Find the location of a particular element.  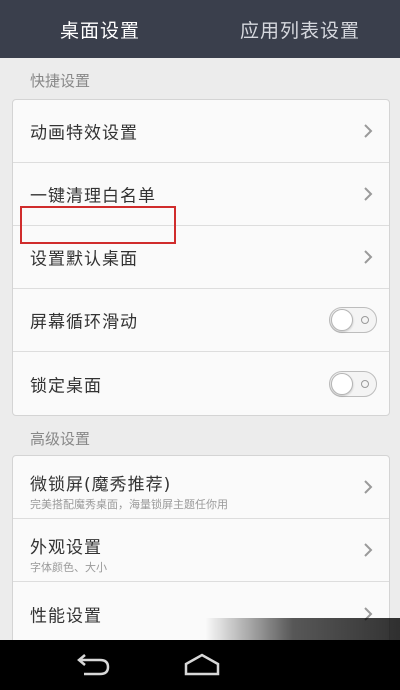

loop-scroll-toggle is located at coordinates (353, 320).